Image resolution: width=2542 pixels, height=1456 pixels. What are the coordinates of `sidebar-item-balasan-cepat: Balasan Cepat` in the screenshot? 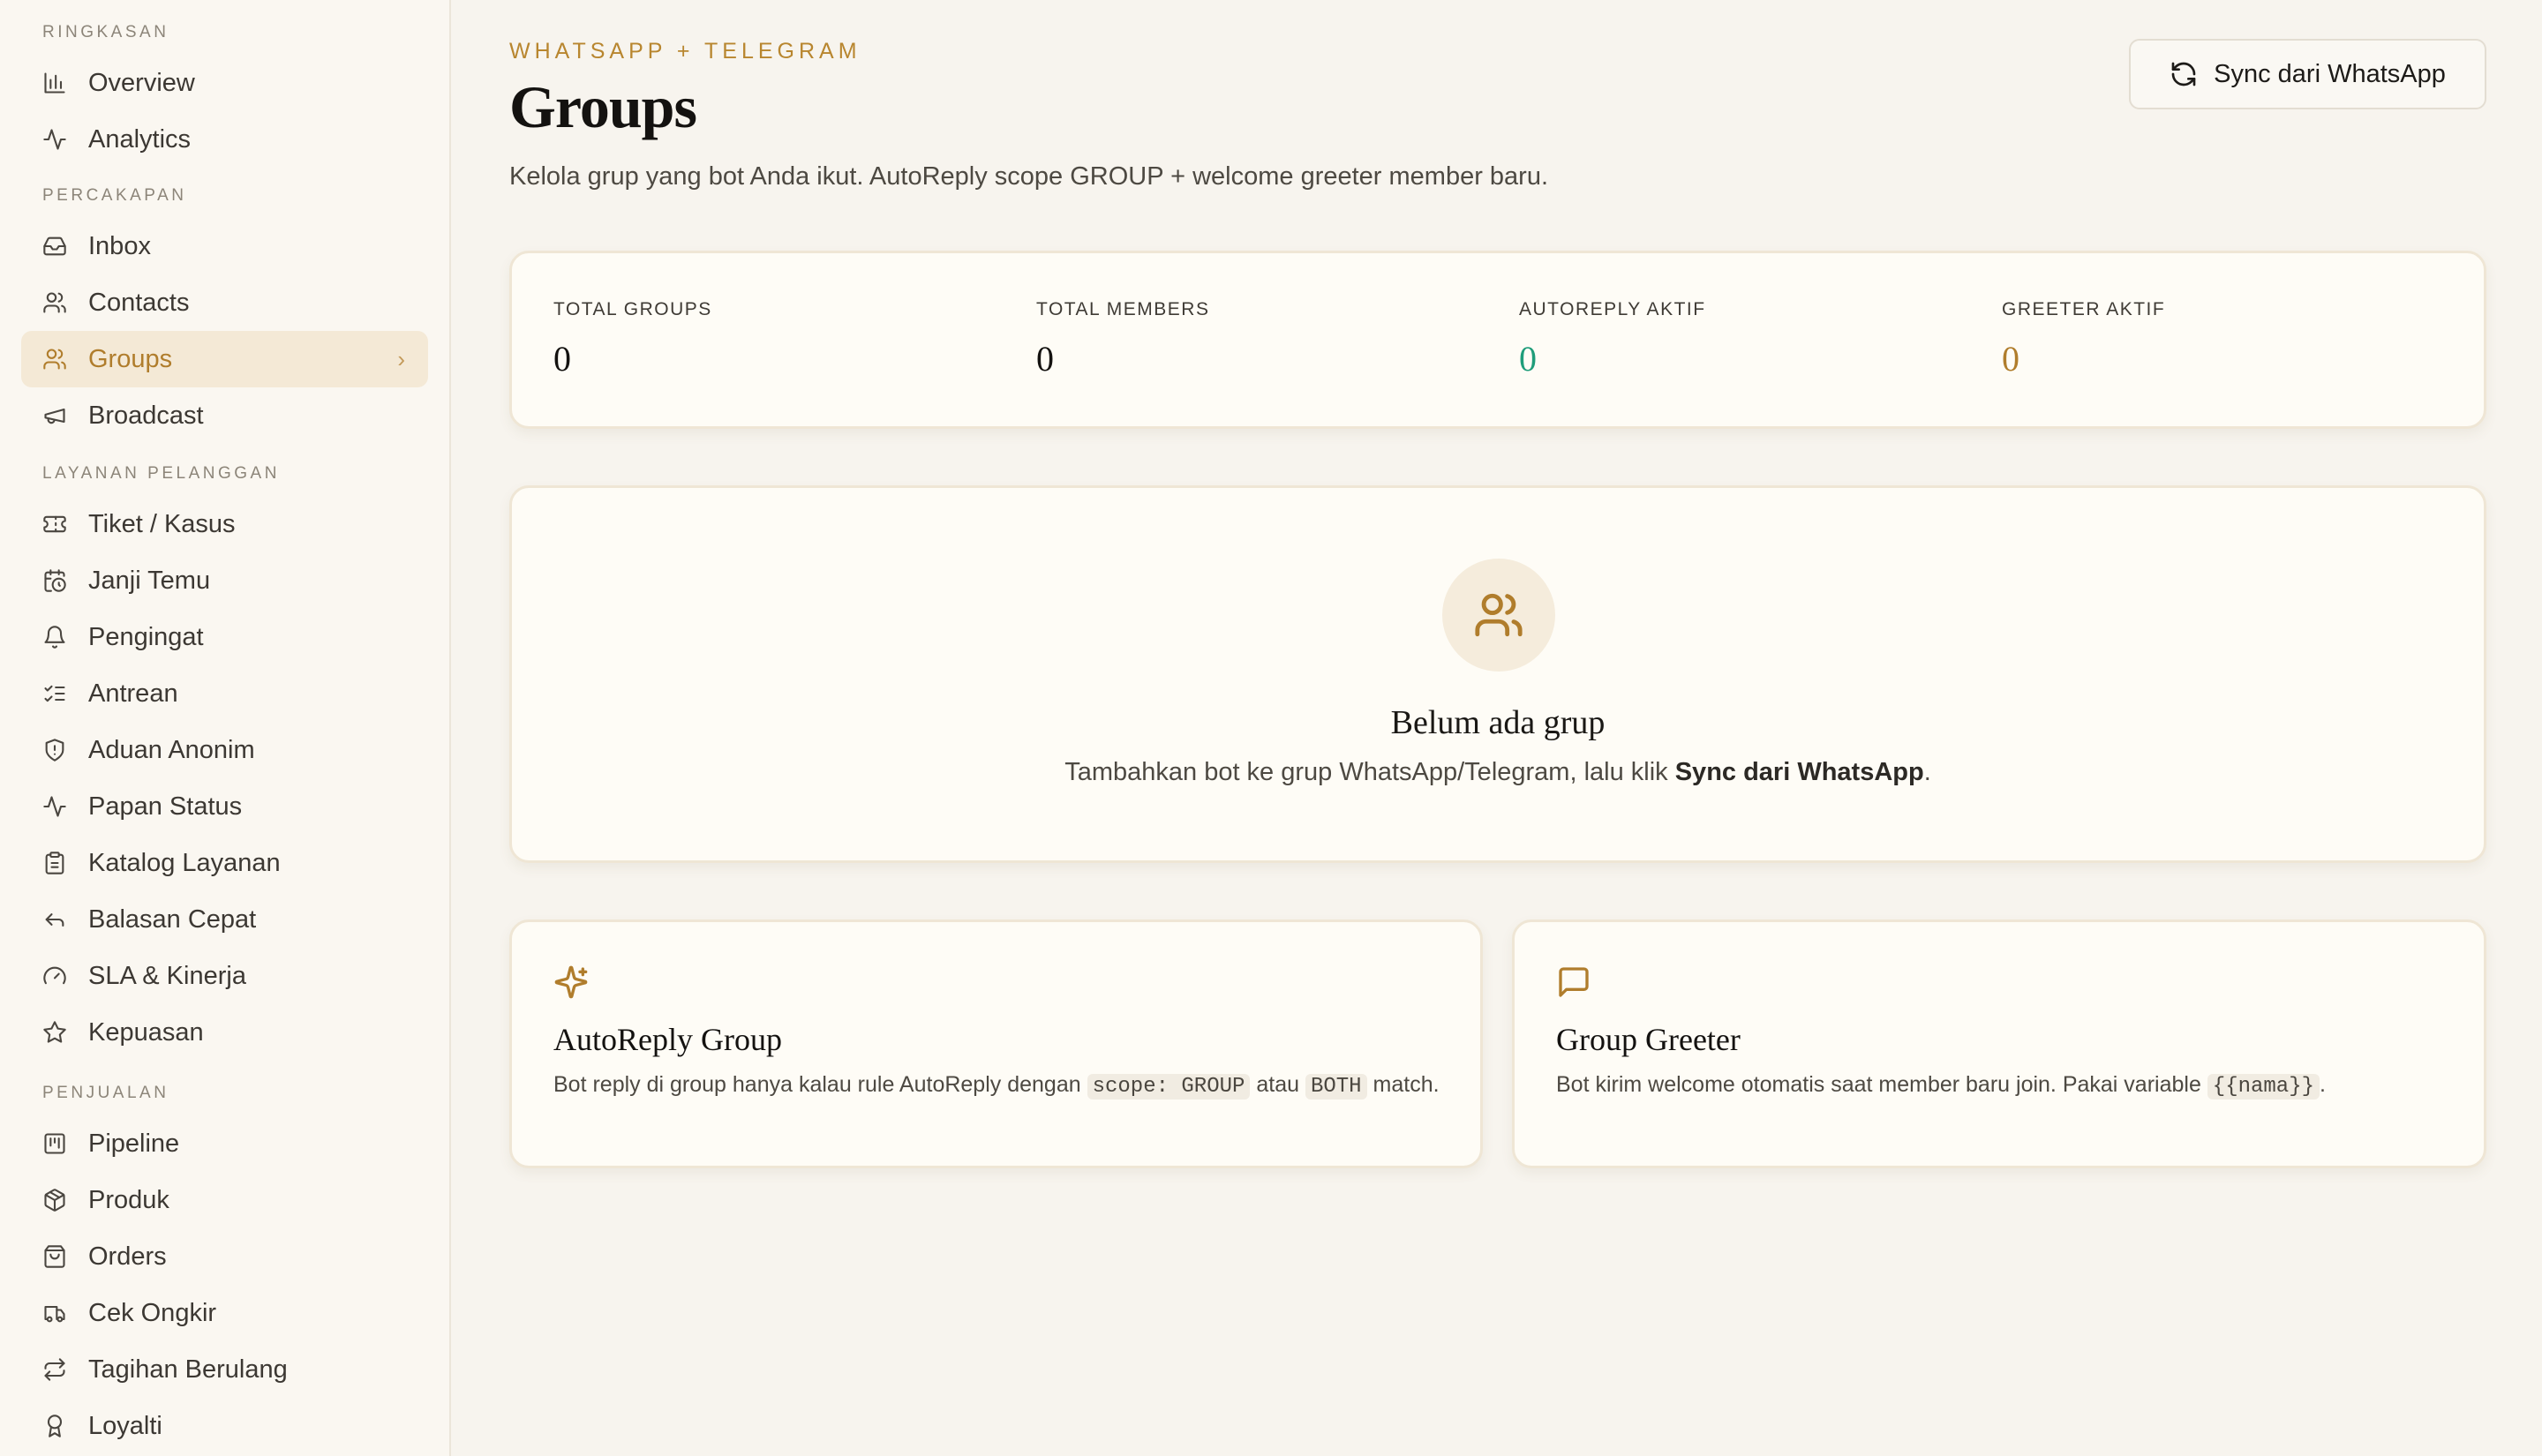 It's located at (224, 919).